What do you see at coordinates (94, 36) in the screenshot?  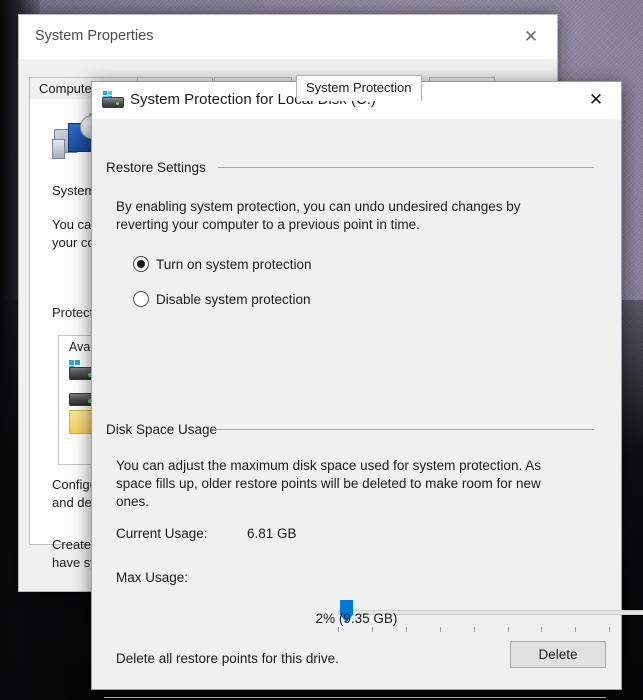 I see `system-properties-title: System Properties` at bounding box center [94, 36].